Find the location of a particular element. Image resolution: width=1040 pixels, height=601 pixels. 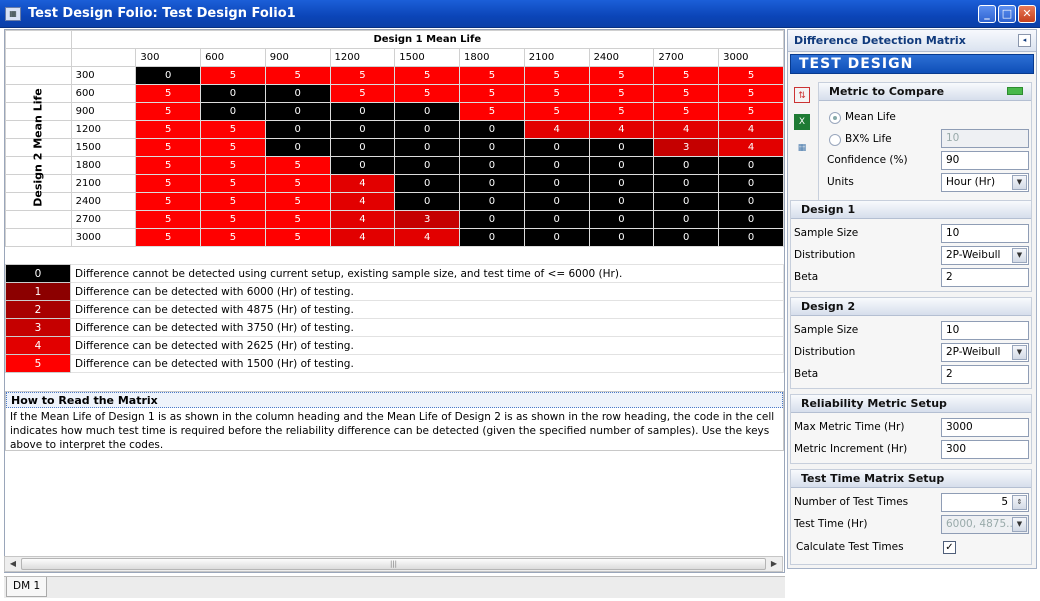

transfer-icon: ⇅ is located at coordinates (802, 95).